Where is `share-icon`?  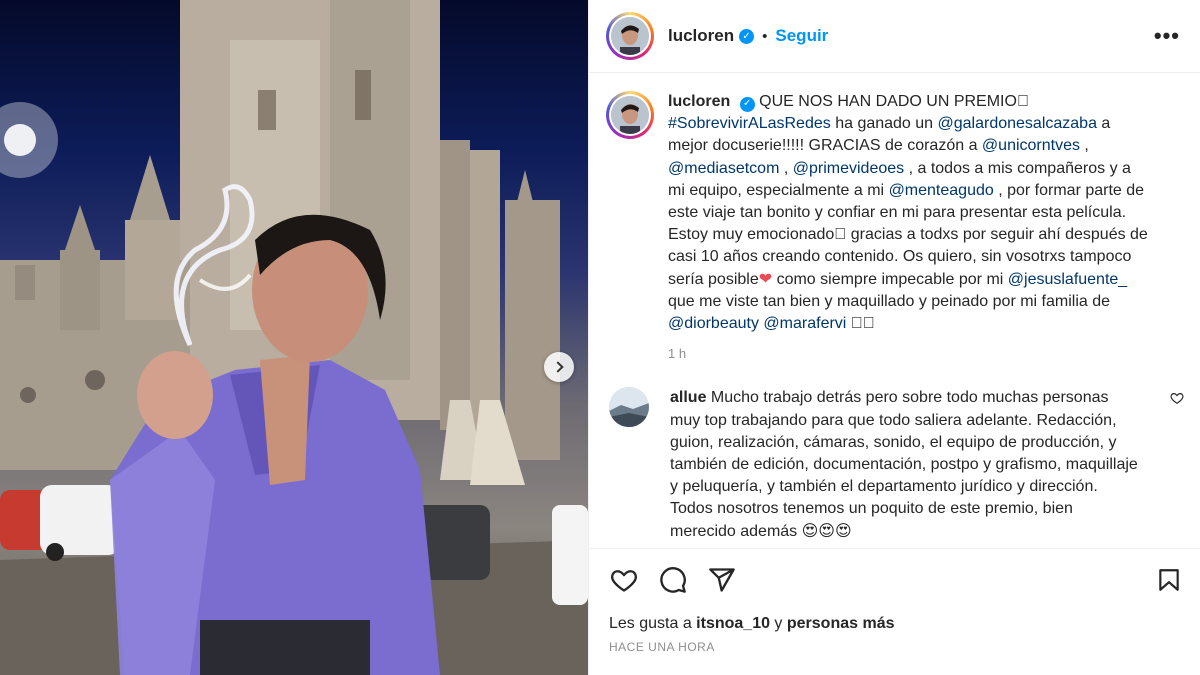
share-icon is located at coordinates (722, 580).